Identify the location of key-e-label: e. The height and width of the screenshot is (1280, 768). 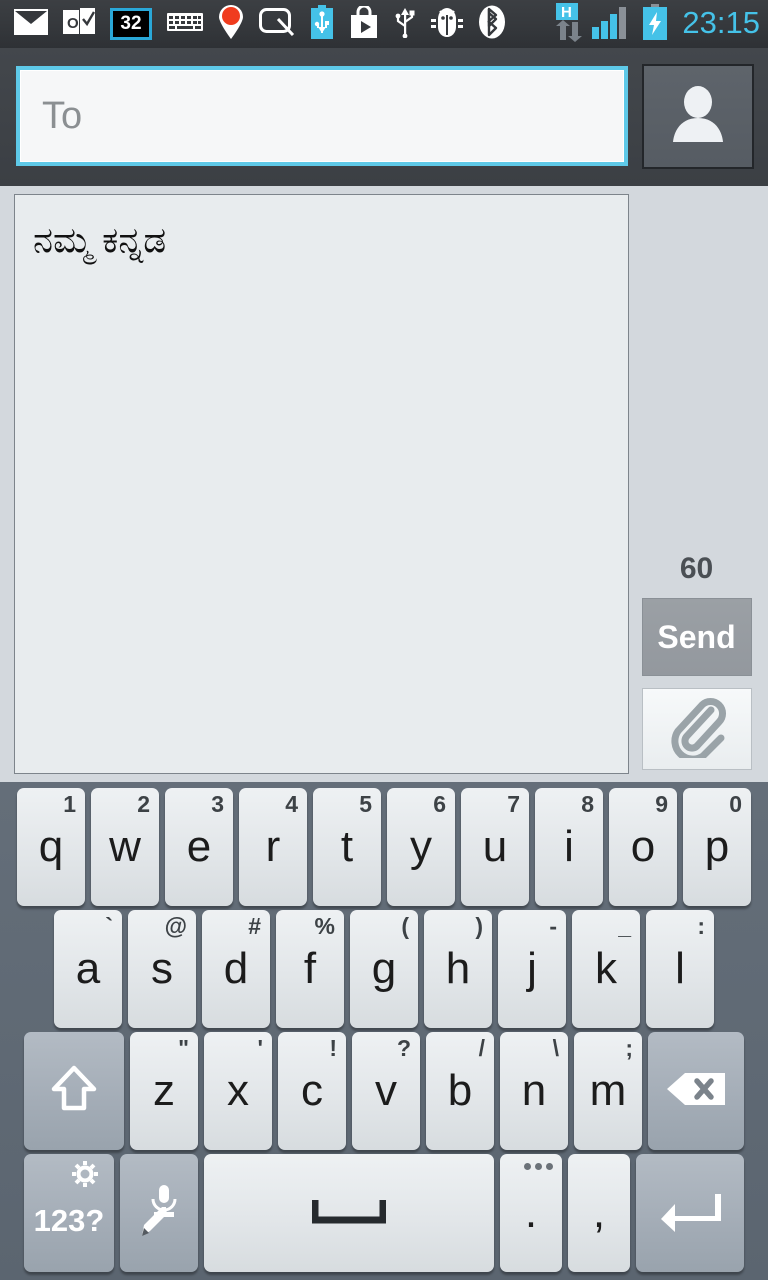
(199, 846).